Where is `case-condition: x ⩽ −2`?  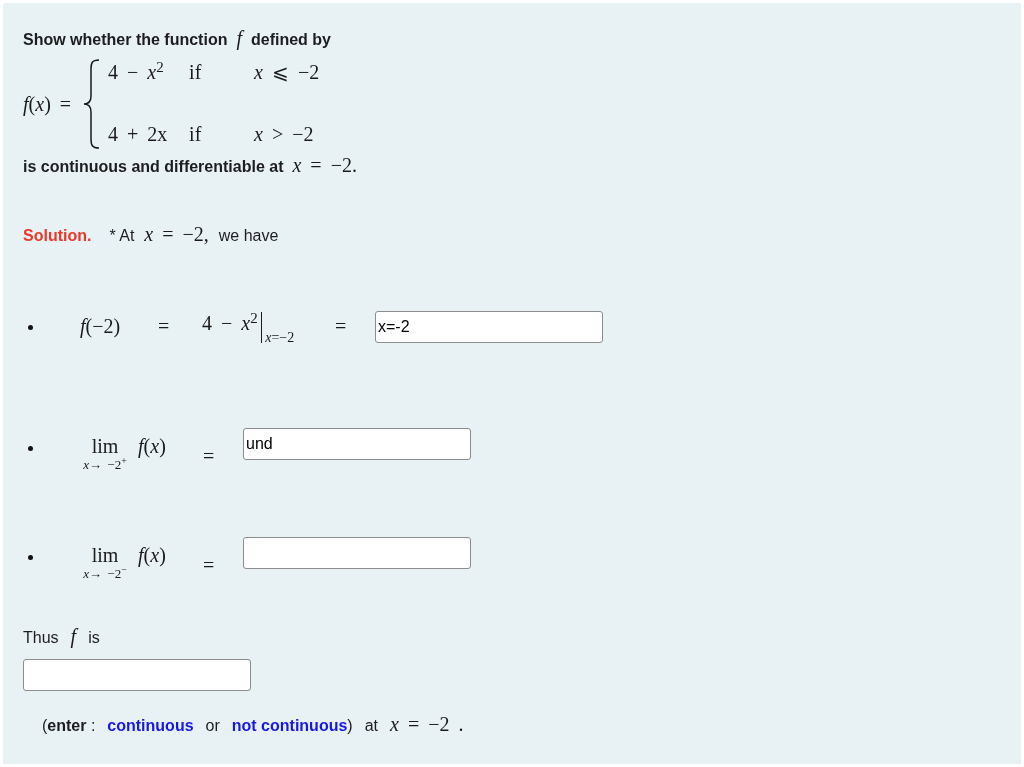 case-condition: x ⩽ −2 is located at coordinates (287, 72).